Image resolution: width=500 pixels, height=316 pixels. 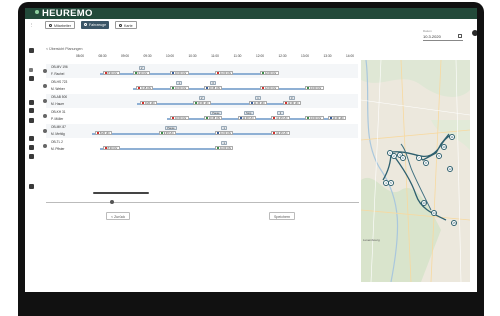 I want to click on sidebar-settings-icon, so click(x=31, y=70).